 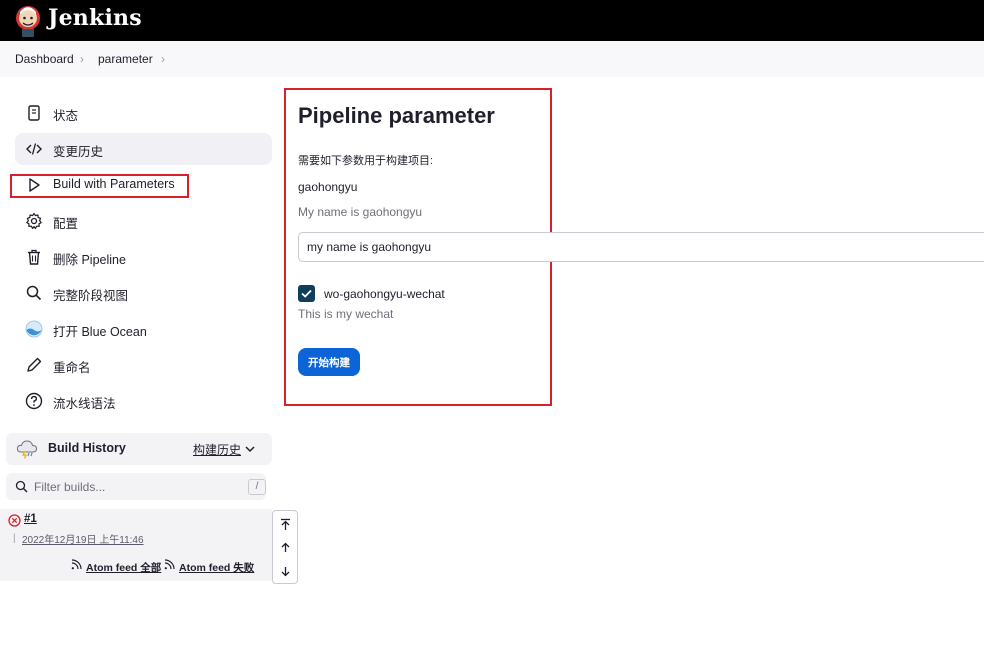 I want to click on atom-feed-failed-link: Atom feed 失败, so click(x=216, y=567).